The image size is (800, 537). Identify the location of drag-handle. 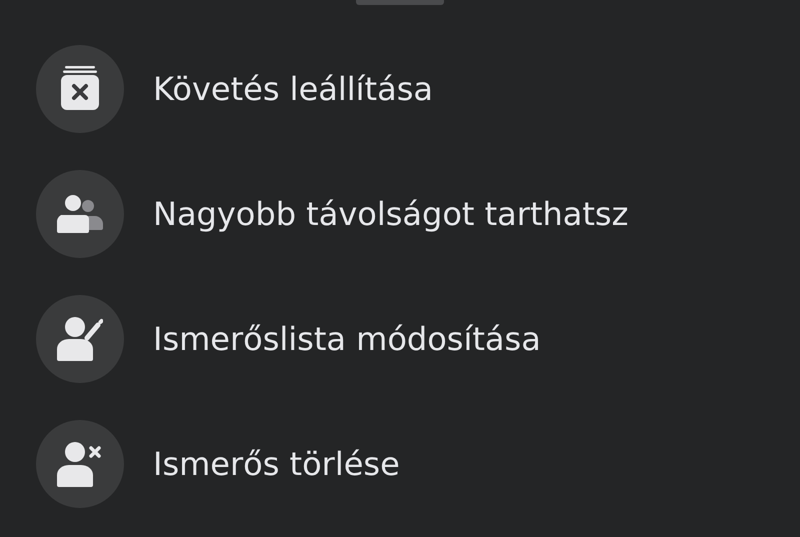
(400, 2).